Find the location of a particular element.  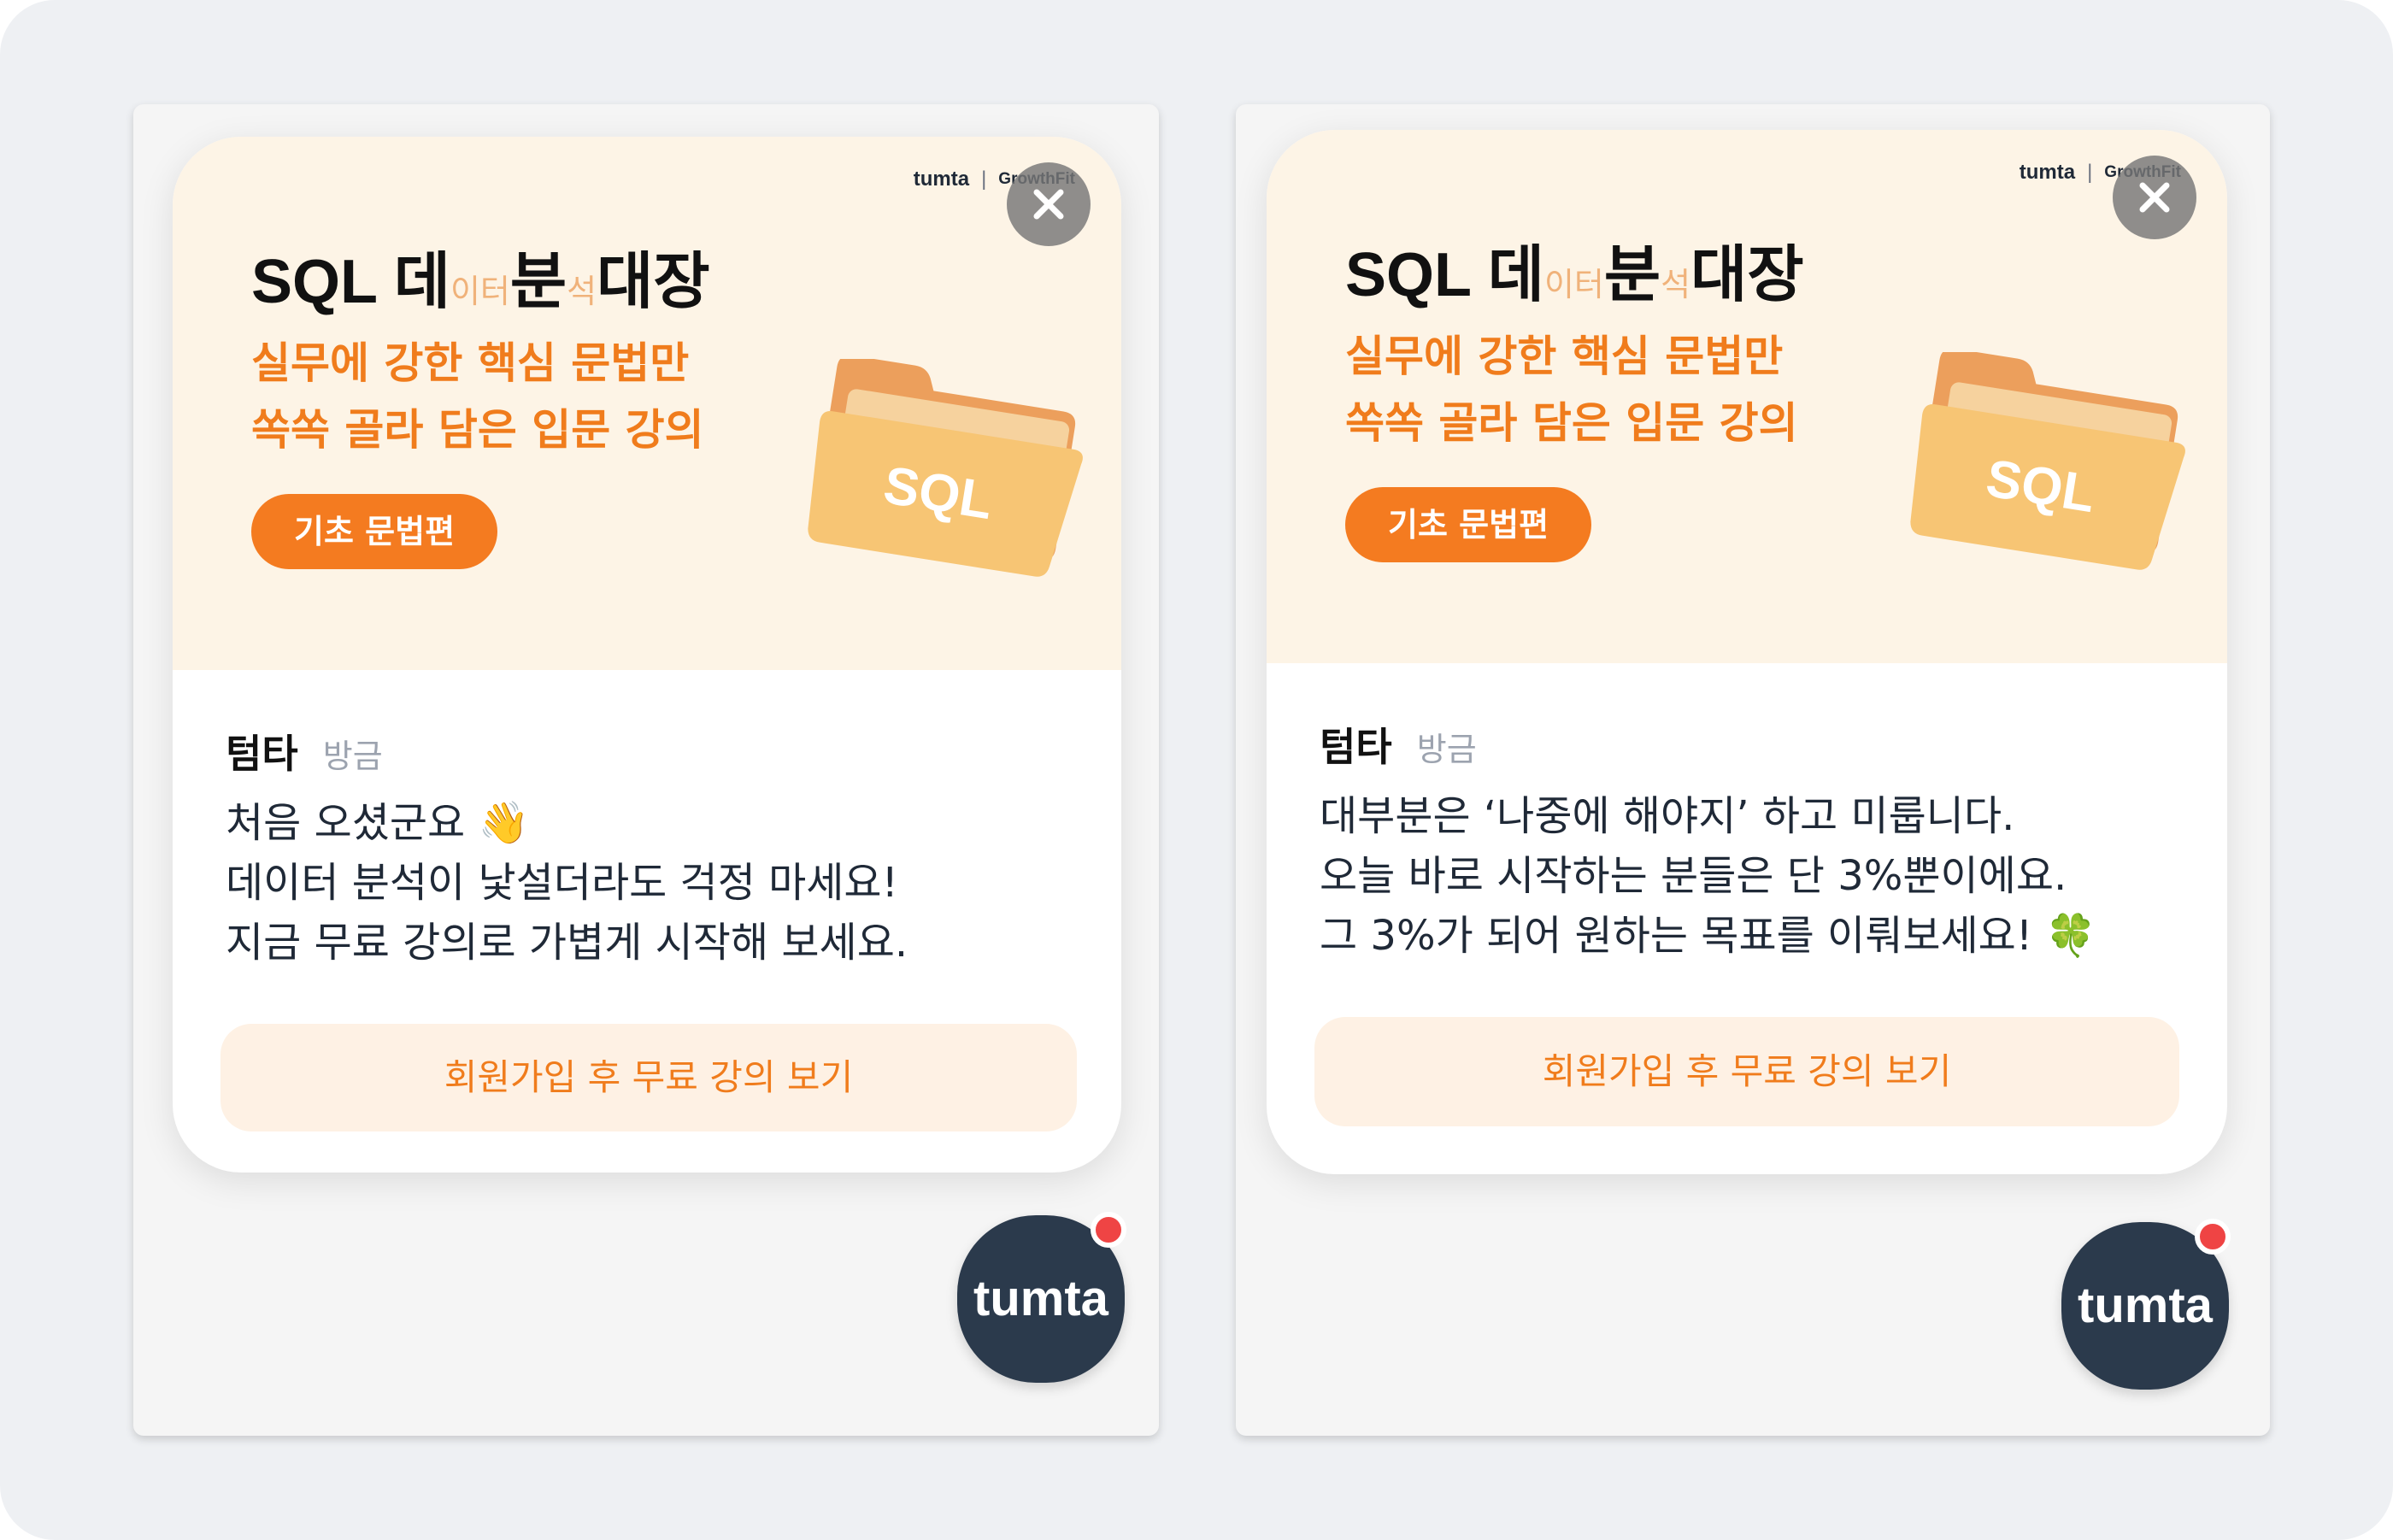

message-line: 그 3%가 되어 원하는 목표를 이뤄보세요! 🍀 is located at coordinates (1708, 936).